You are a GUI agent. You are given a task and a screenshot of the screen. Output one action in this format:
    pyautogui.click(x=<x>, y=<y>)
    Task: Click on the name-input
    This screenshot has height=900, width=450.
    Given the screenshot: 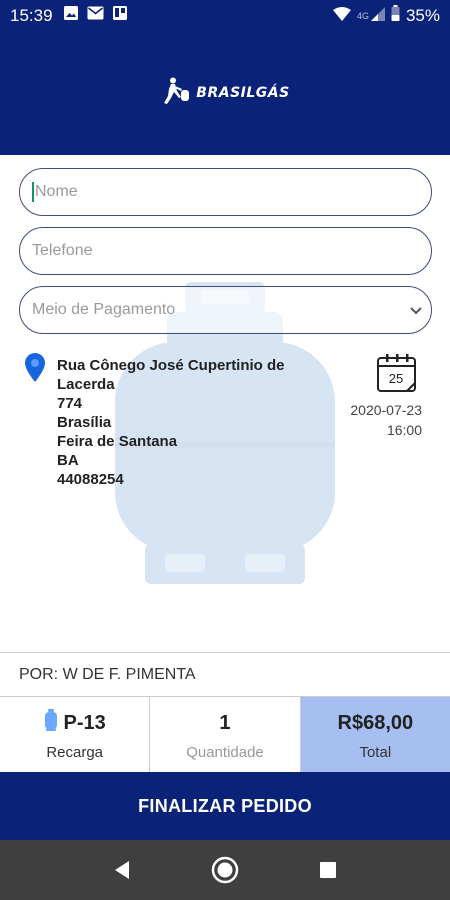 What is the action you would take?
    pyautogui.click(x=232, y=192)
    